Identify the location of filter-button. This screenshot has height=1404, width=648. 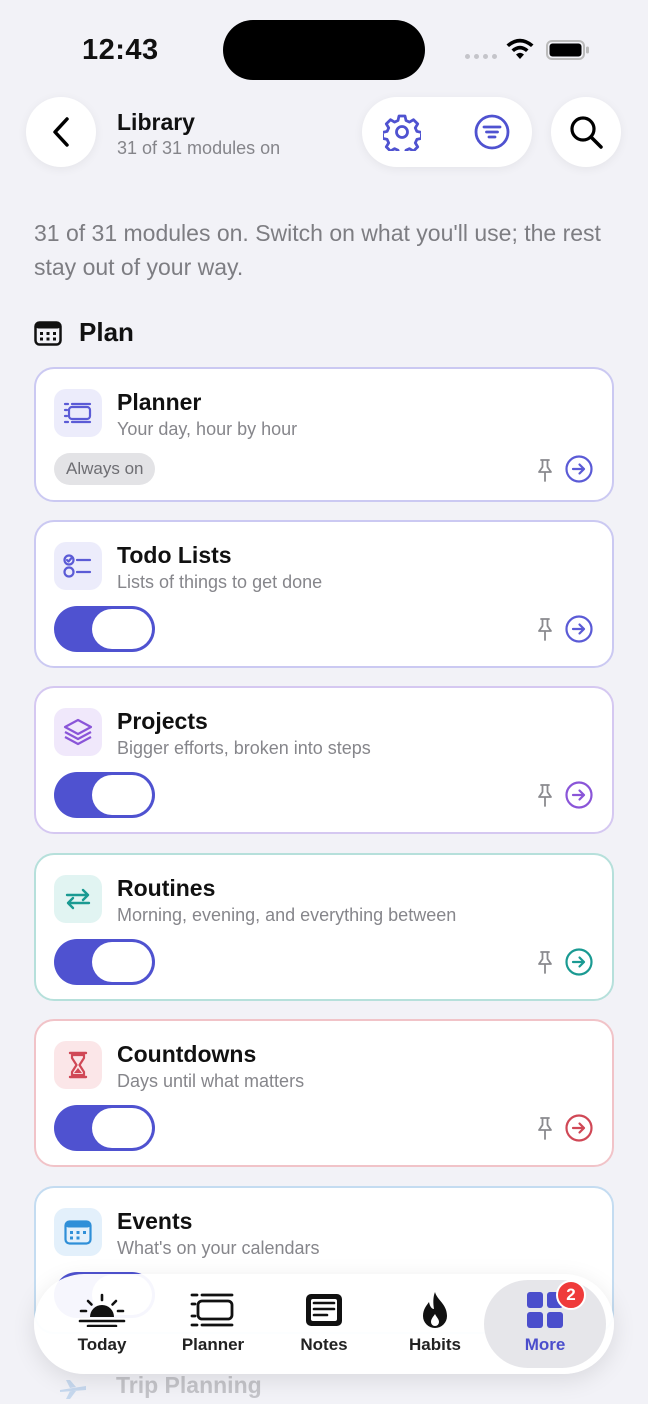
(492, 132).